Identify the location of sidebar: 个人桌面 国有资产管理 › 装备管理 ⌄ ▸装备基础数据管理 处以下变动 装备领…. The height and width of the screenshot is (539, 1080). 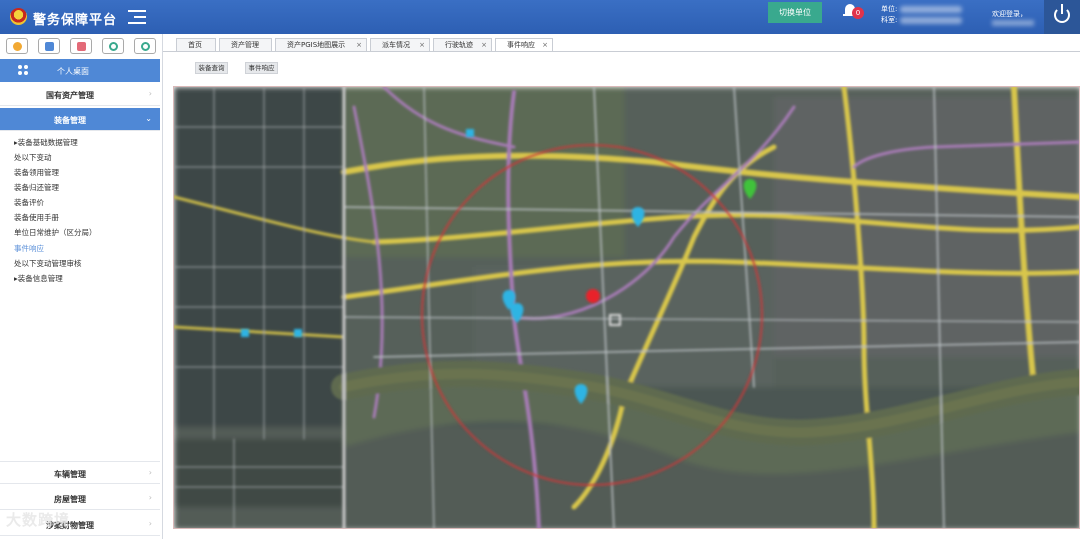
(81, 286).